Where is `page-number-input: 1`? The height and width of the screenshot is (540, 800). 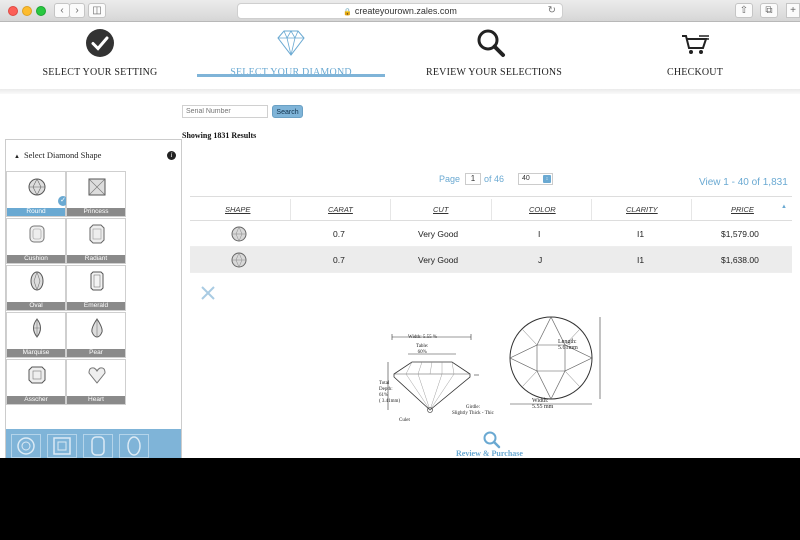 page-number-input: 1 is located at coordinates (473, 179).